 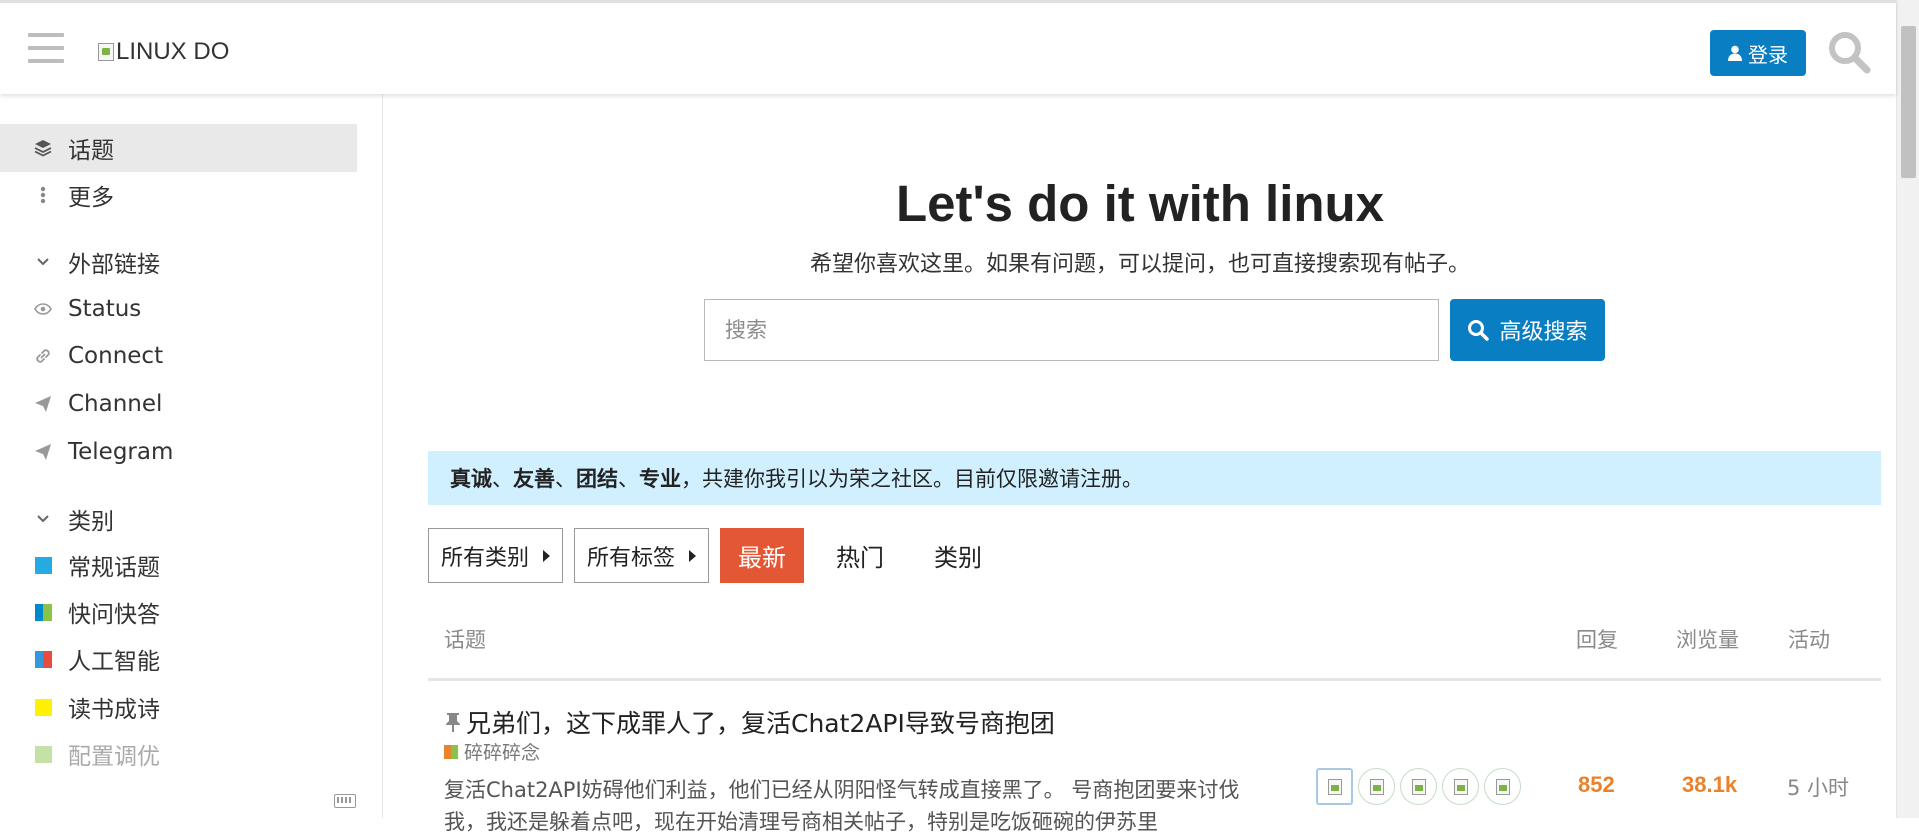 I want to click on category-dropdown: 所有类别, so click(x=496, y=555).